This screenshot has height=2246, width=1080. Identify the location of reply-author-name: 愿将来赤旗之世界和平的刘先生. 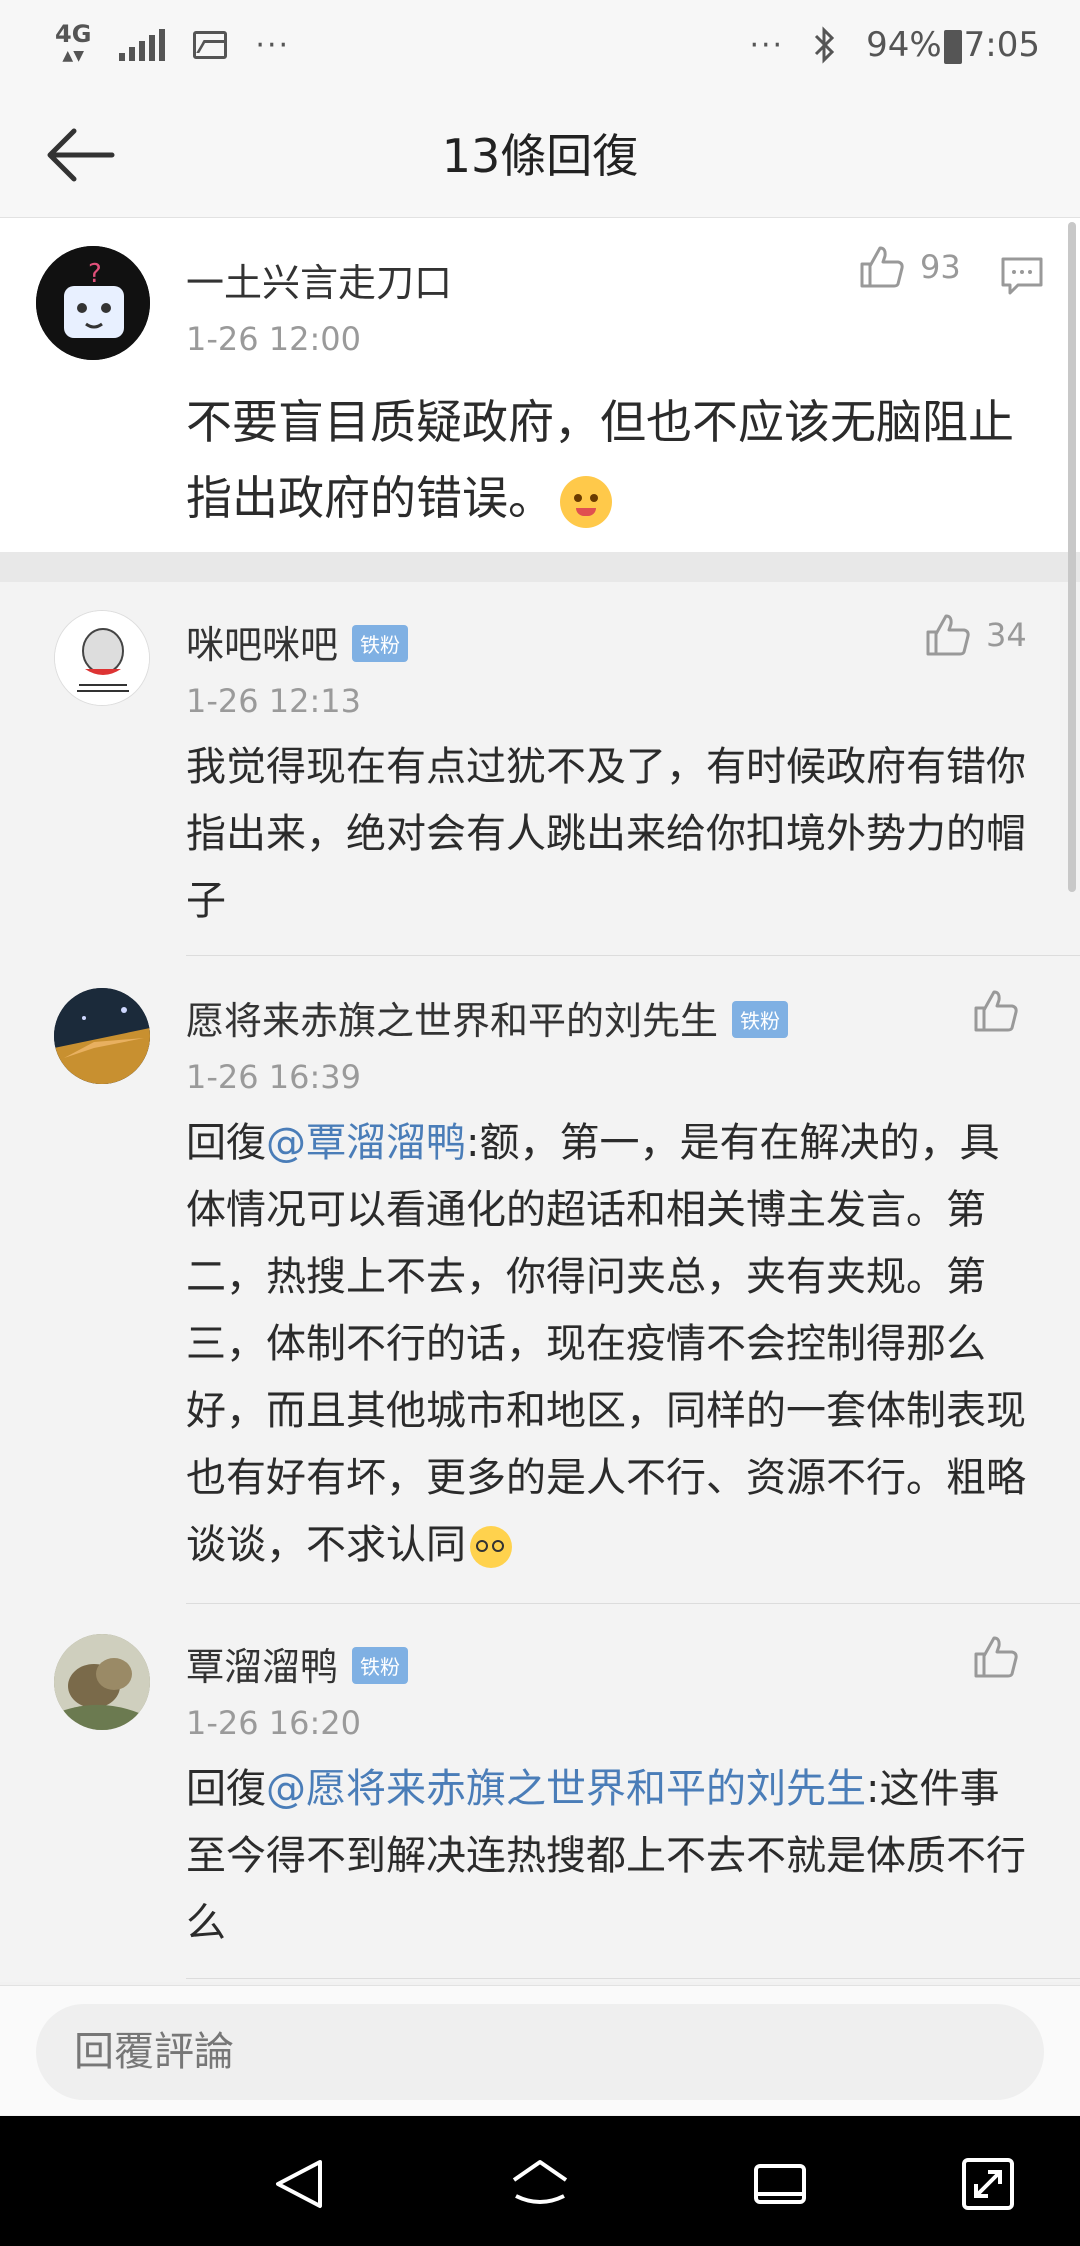
(452, 1021).